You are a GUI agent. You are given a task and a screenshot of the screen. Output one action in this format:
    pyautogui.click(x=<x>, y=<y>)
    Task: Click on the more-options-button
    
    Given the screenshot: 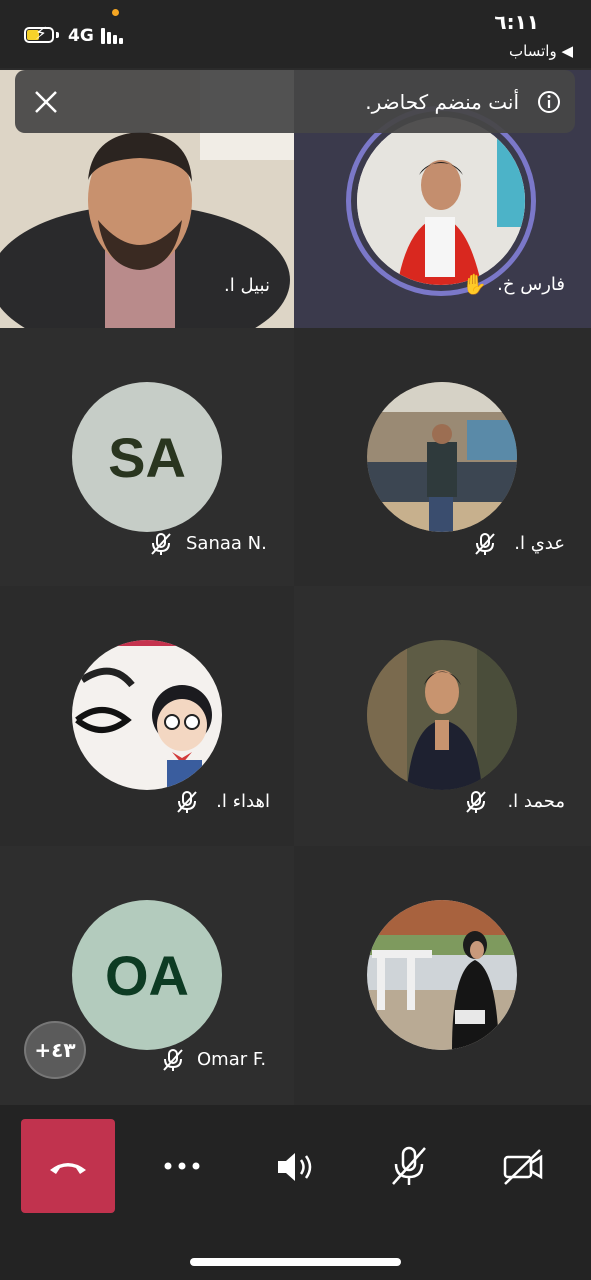 What is the action you would take?
    pyautogui.click(x=182, y=1166)
    